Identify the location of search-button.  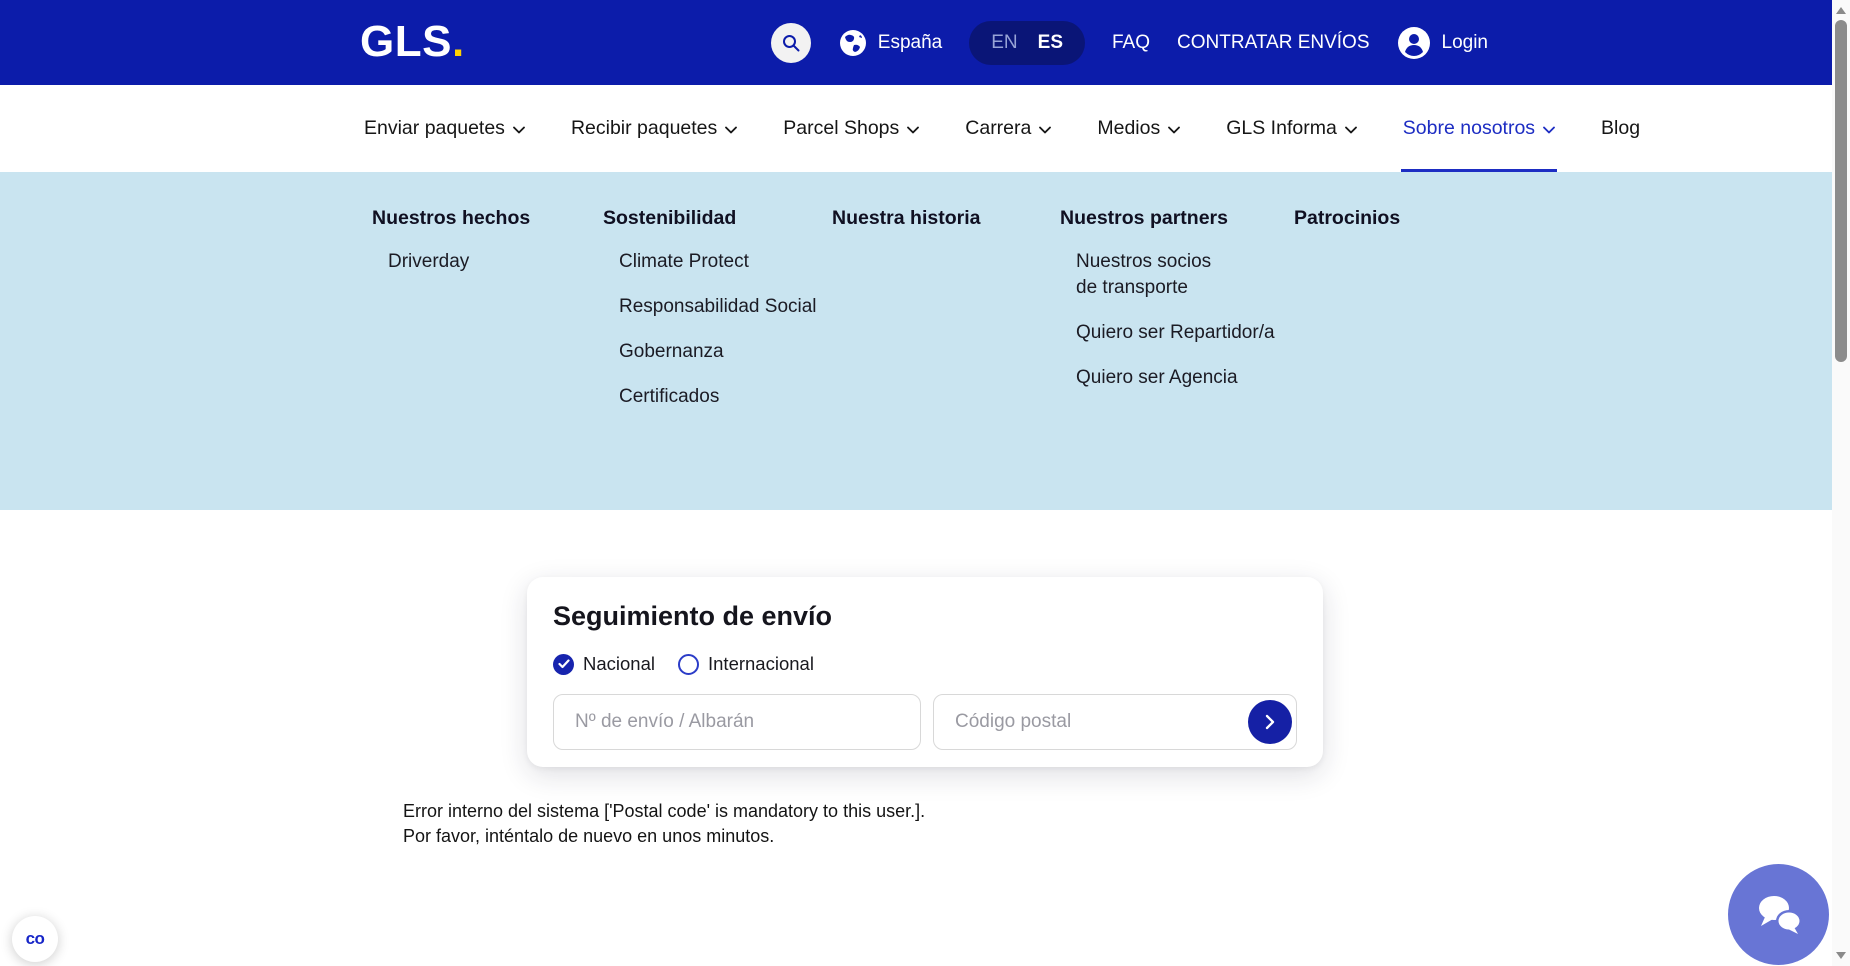
(790, 42).